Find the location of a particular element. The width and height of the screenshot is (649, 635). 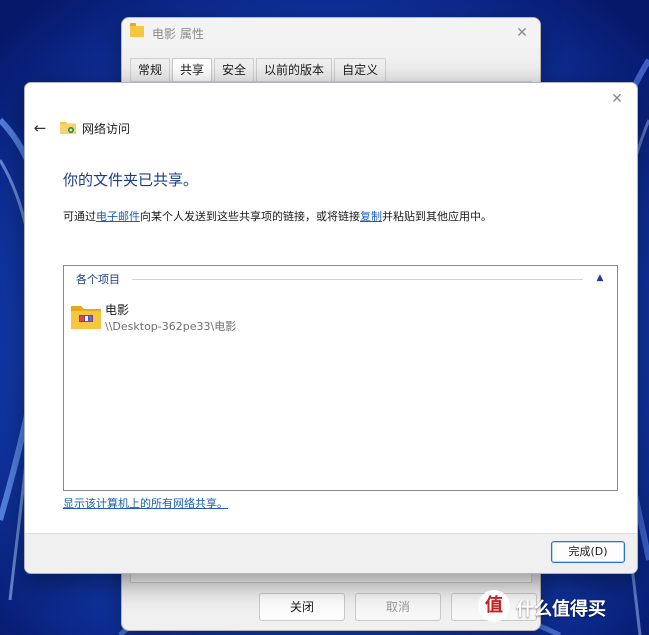

cancel-button: 取消 is located at coordinates (398, 607).